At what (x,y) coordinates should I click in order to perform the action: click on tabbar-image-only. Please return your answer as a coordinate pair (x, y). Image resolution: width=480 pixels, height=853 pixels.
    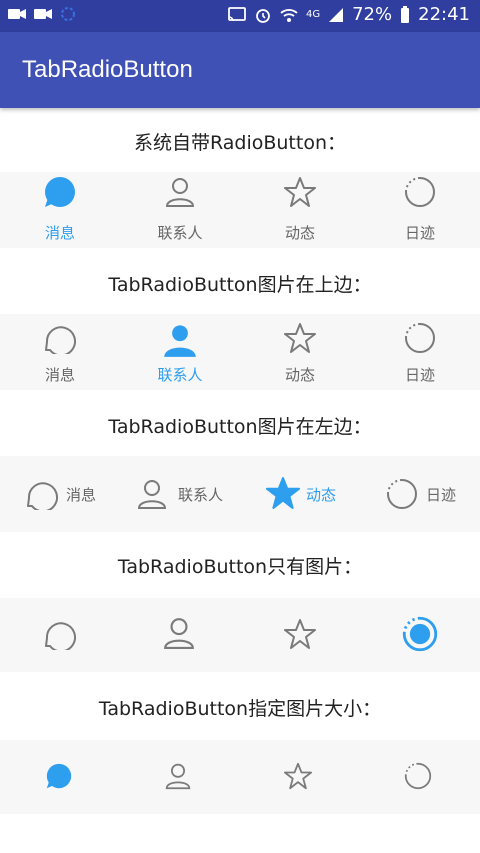
    Looking at the image, I should click on (240, 635).